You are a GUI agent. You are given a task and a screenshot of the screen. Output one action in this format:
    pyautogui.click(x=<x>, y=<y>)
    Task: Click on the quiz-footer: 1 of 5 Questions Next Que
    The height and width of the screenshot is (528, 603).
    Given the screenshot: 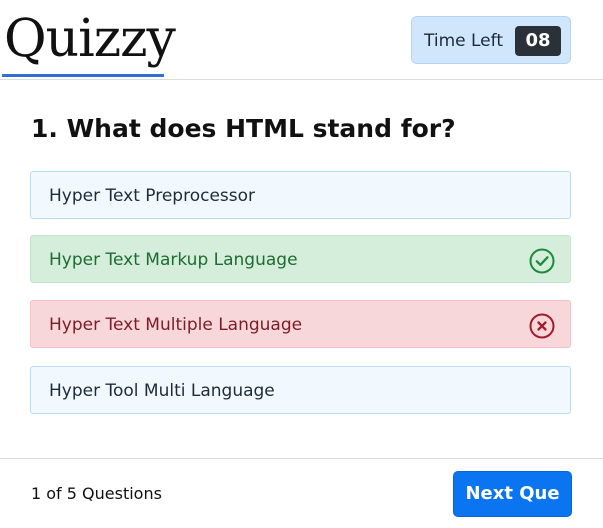 What is the action you would take?
    pyautogui.click(x=301, y=493)
    